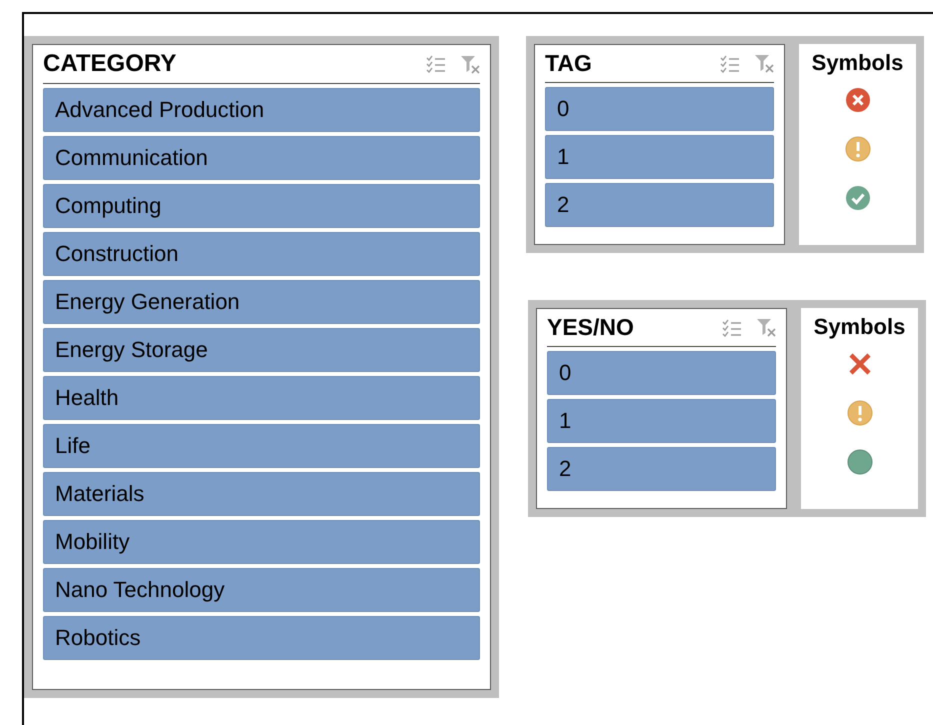 Image resolution: width=933 pixels, height=725 pixels. I want to click on slicer-item: Energy Generation, so click(261, 302).